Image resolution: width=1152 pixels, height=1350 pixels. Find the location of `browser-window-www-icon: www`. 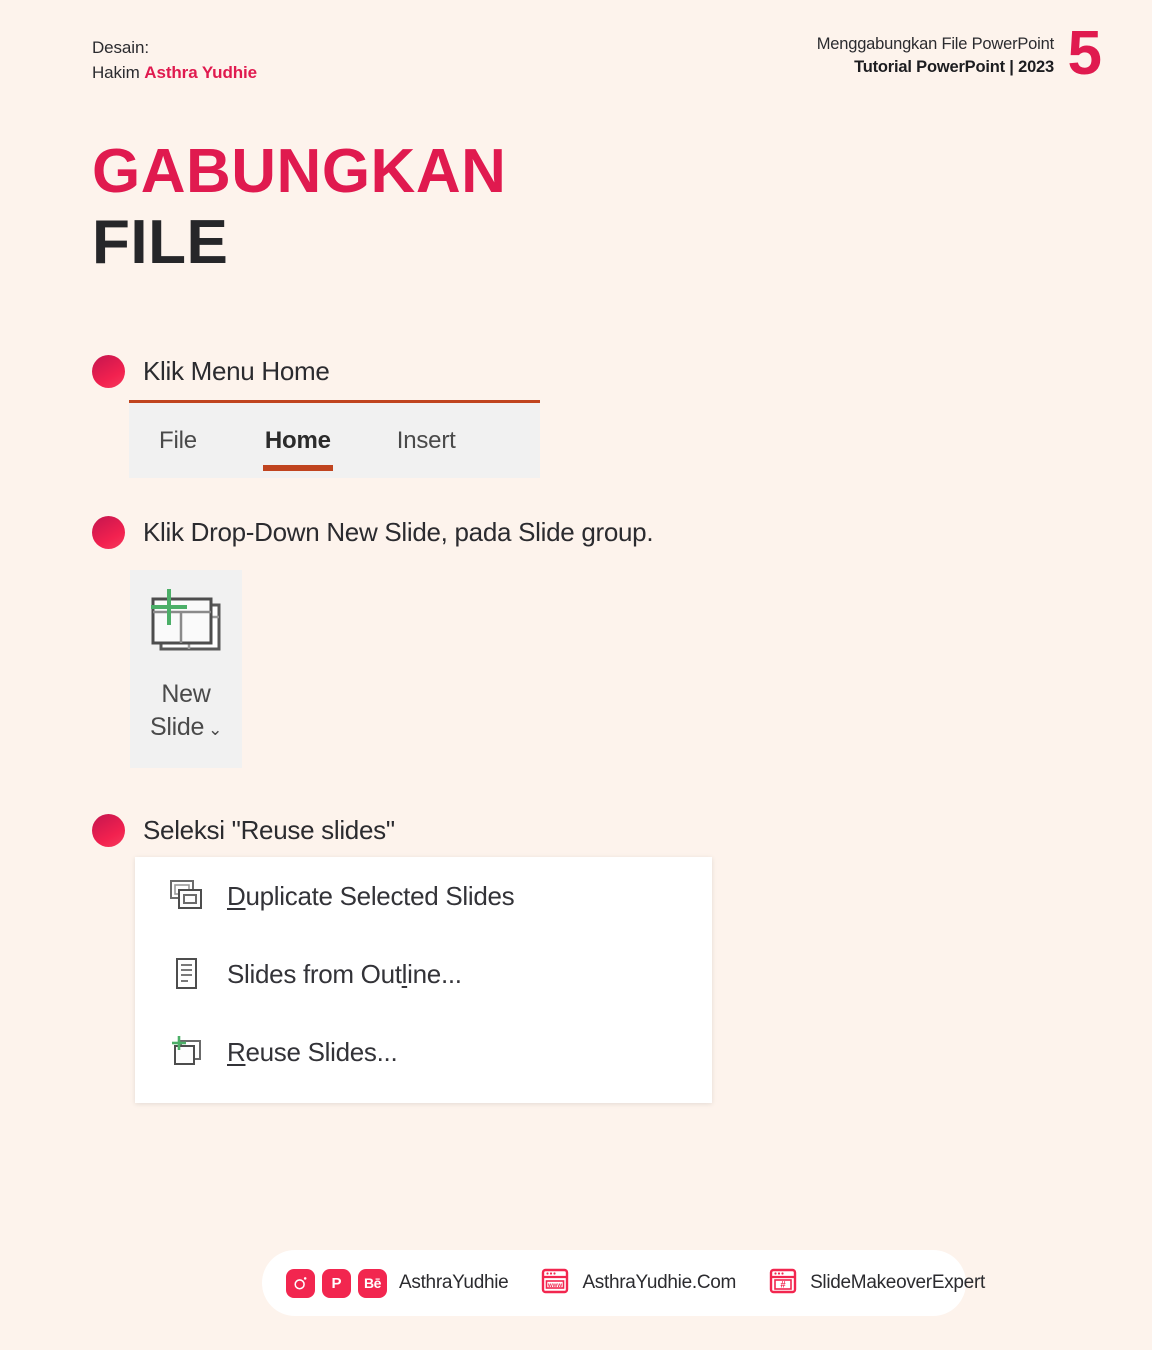

browser-window-www-icon: www is located at coordinates (555, 1283).